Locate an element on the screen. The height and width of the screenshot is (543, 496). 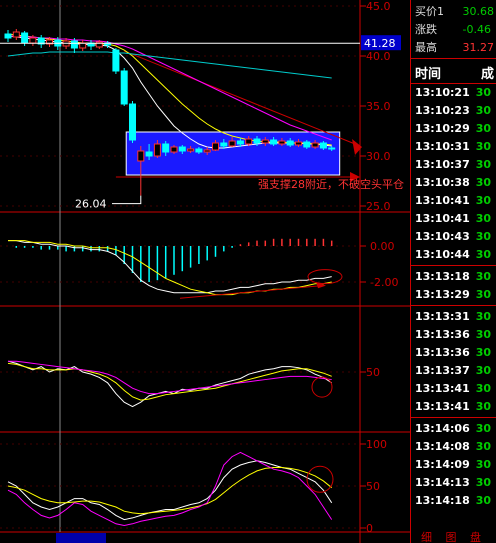
trade-row: 13:14:06 30 is located at coordinates (453, 429).